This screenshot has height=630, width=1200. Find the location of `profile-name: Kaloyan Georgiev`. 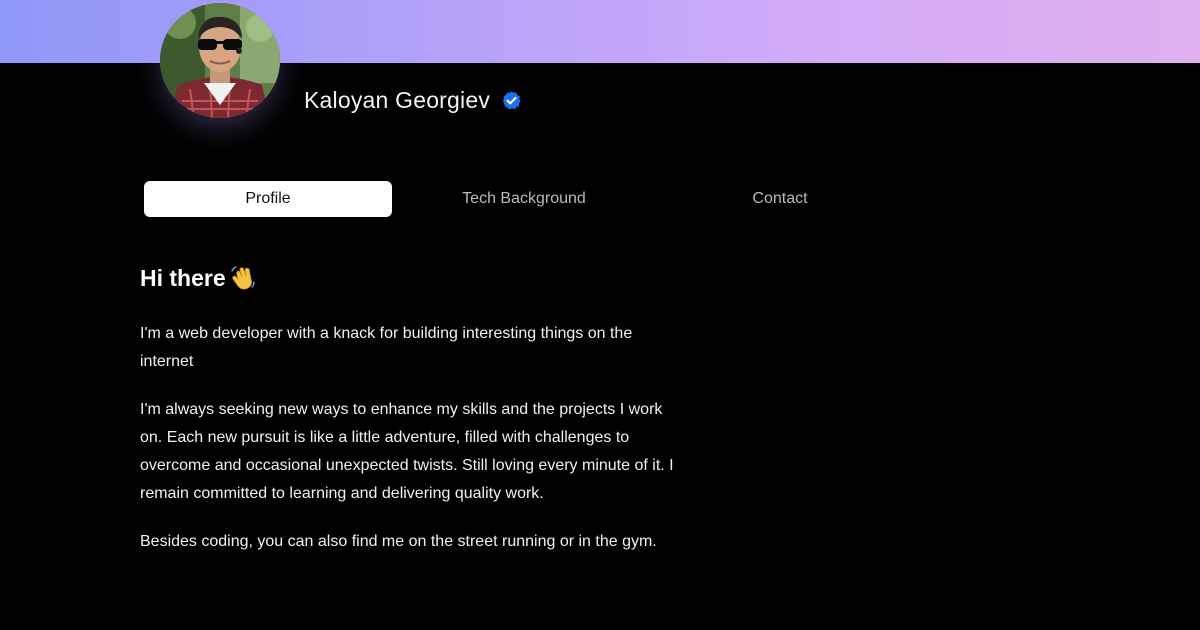

profile-name: Kaloyan Georgiev is located at coordinates (397, 99).